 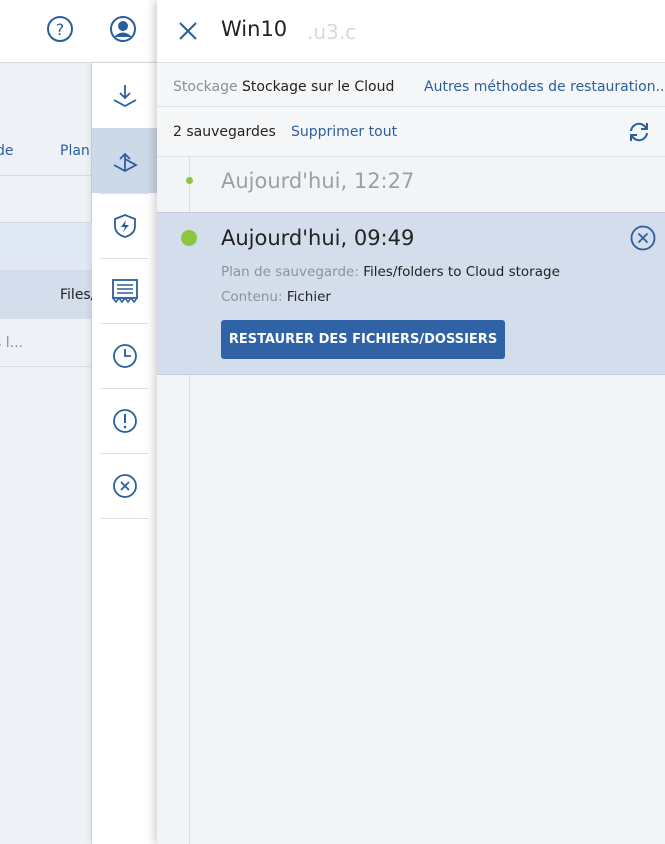 I want to click on delete-all-link: Supprimer tout, so click(x=344, y=132).